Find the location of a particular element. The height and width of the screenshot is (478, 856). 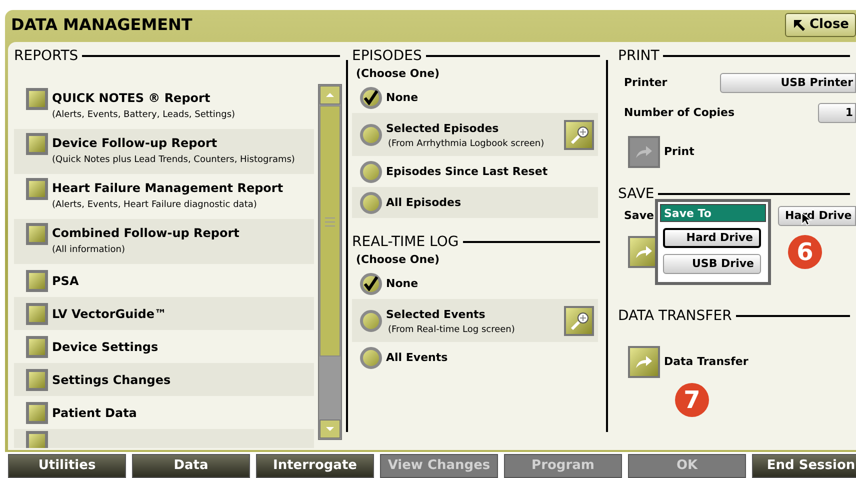

report-label: Device Settings is located at coordinates (105, 347).